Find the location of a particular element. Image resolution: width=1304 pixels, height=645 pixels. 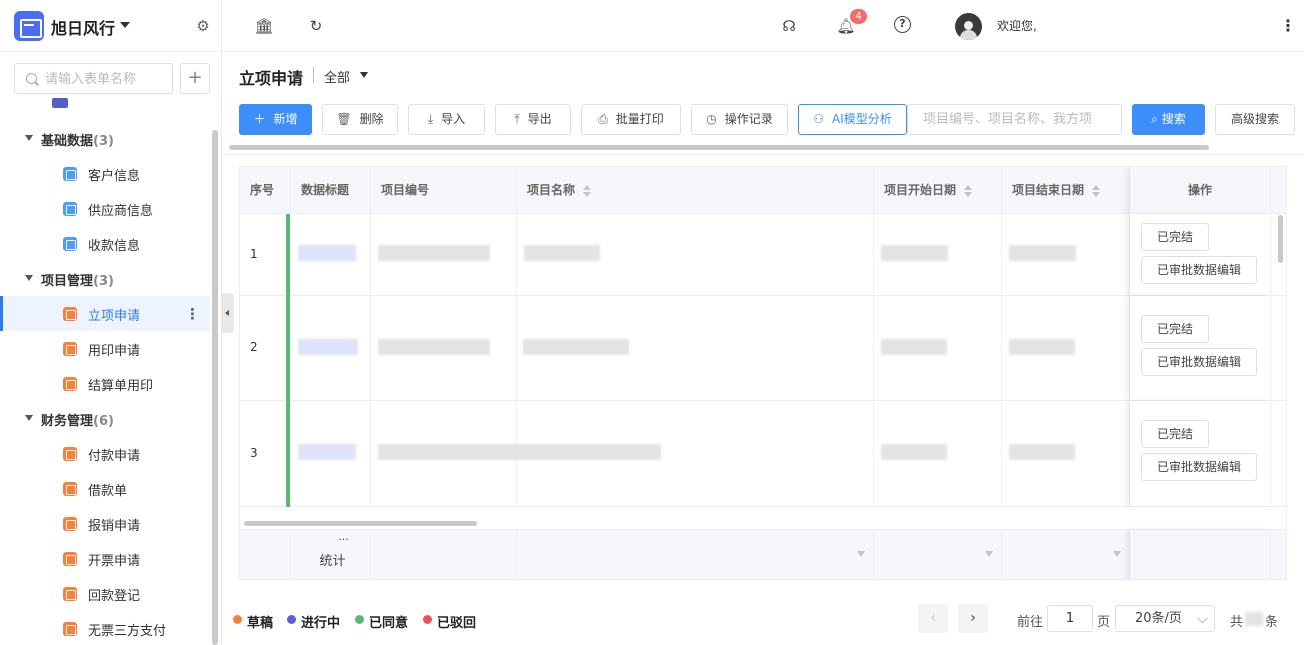

page-size-select: 20条/页 is located at coordinates (1165, 618).